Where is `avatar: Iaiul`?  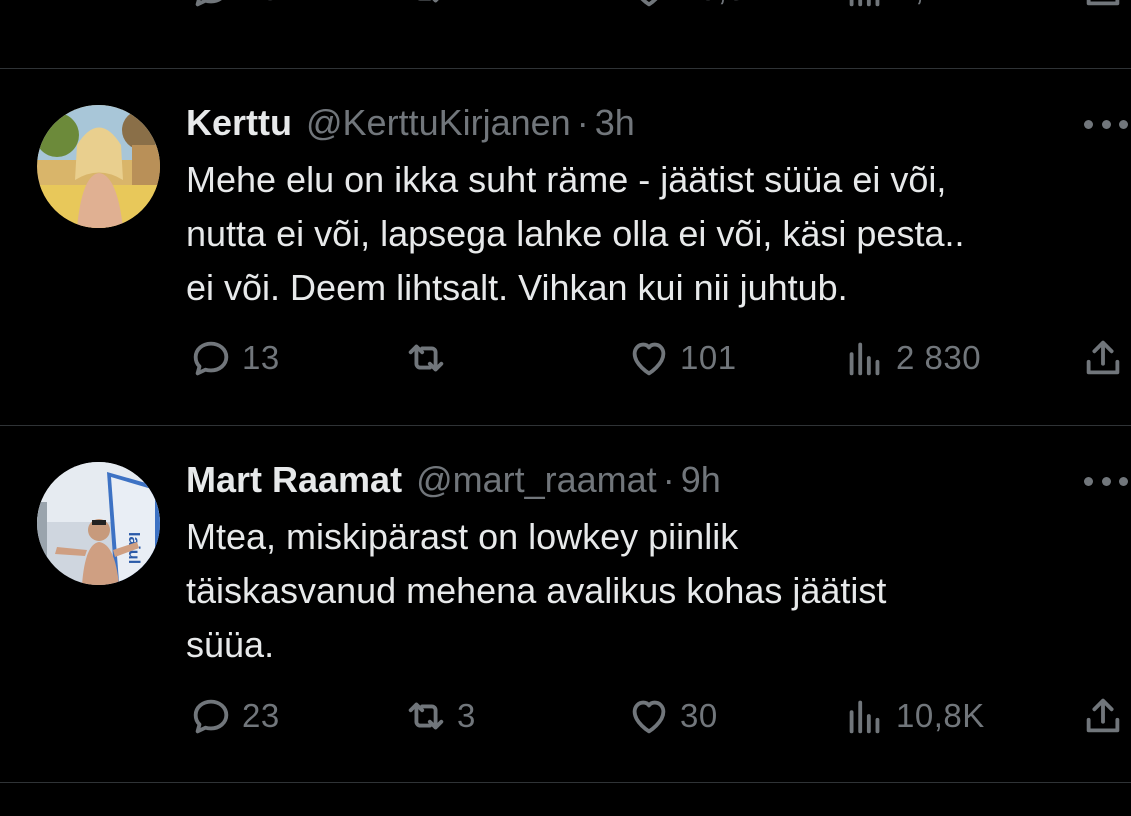
avatar: Iaiul is located at coordinates (98, 523).